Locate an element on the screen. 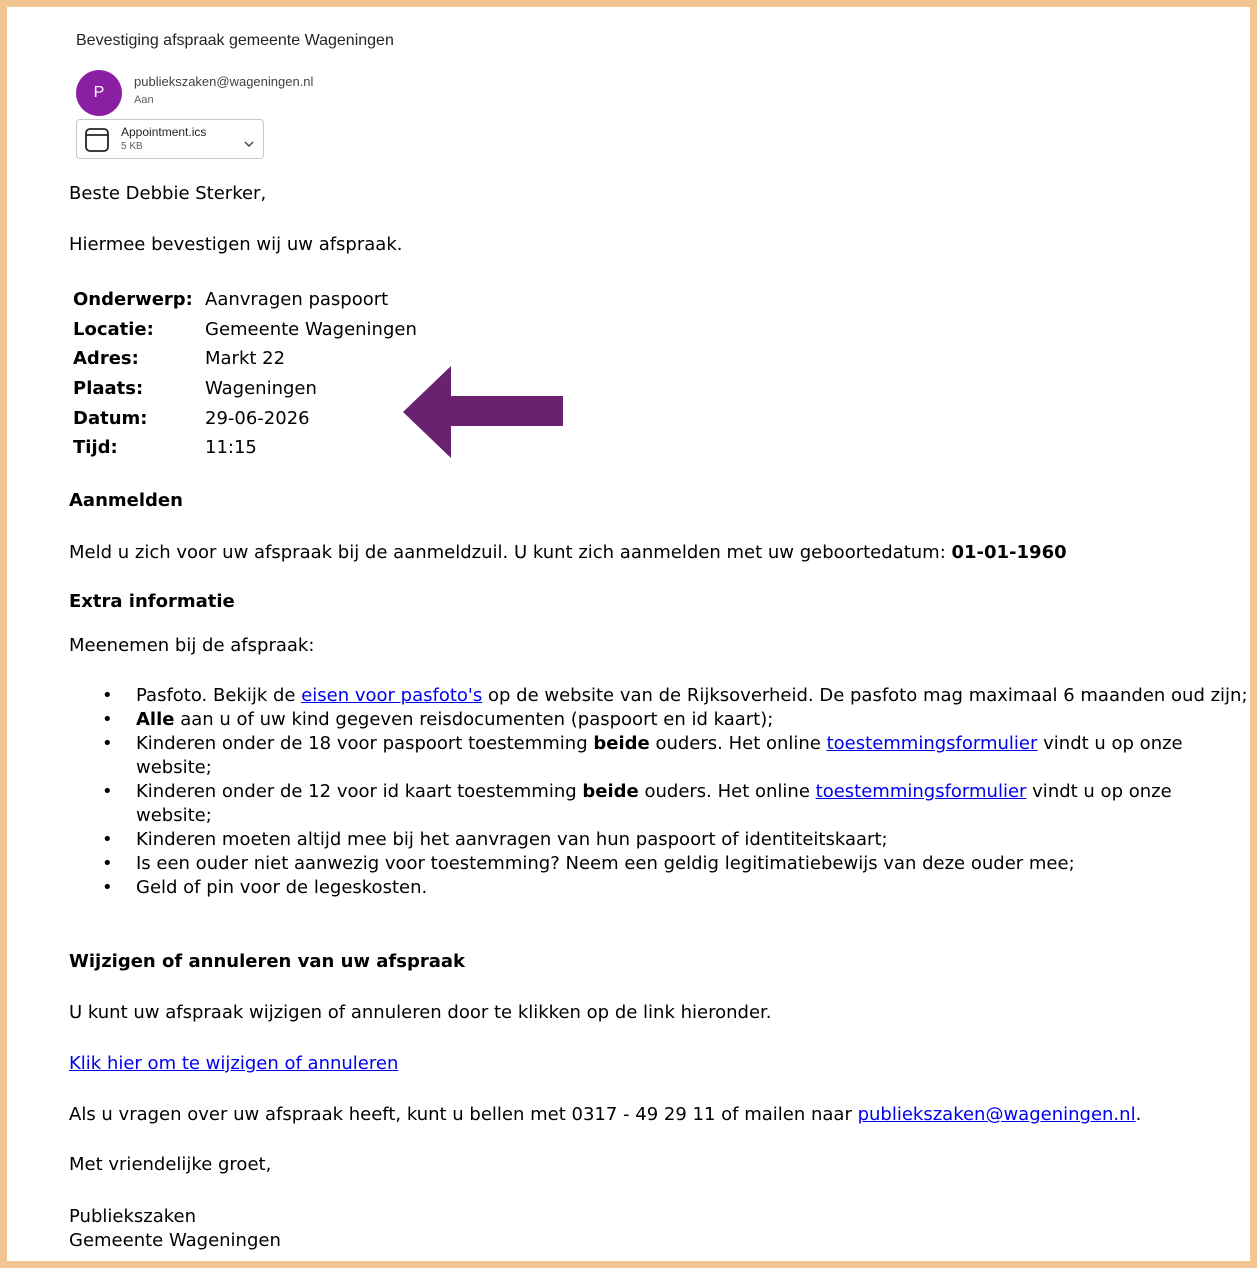 Image resolution: width=1257 pixels, height=1268 pixels. aanmelden-heading: Aanmelden is located at coordinates (126, 500).